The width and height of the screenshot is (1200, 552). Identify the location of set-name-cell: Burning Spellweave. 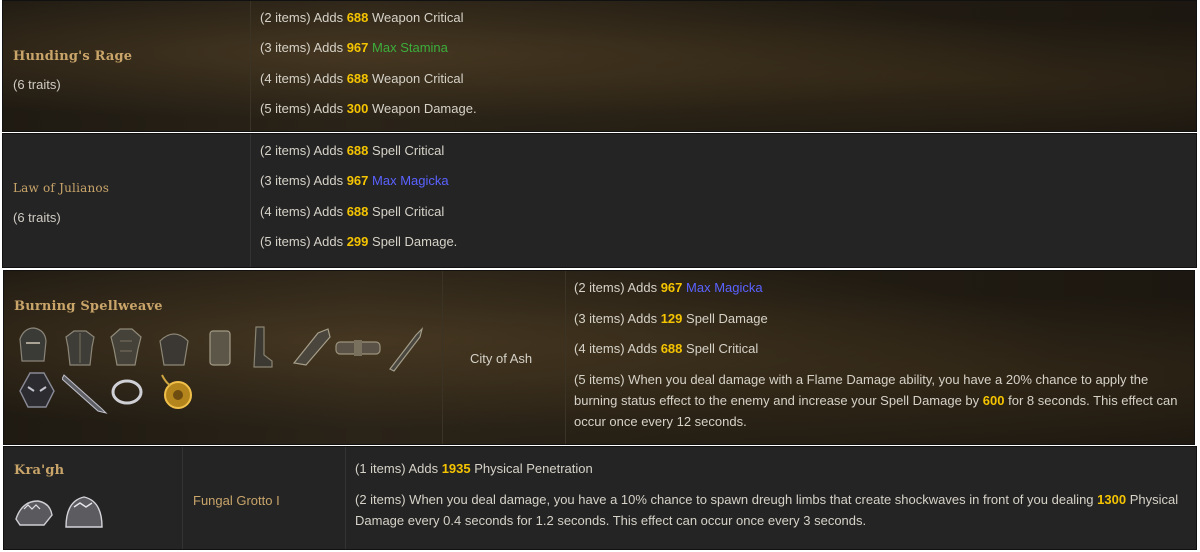
(223, 357).